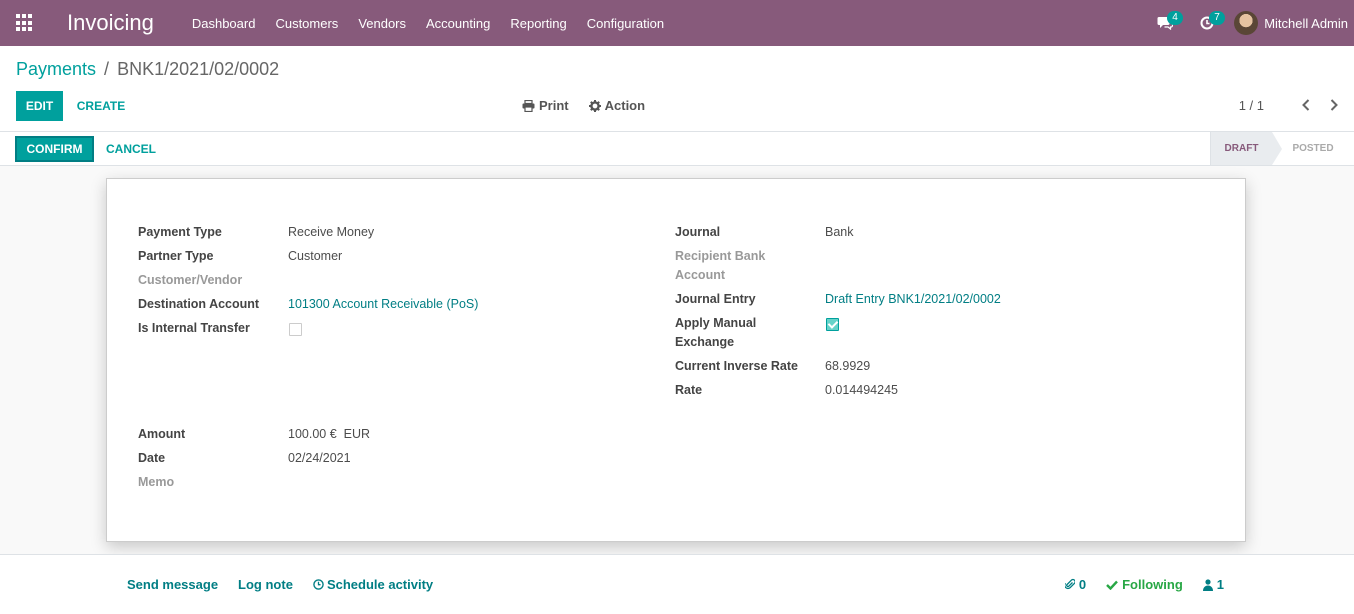 The width and height of the screenshot is (1354, 614). What do you see at coordinates (677, 149) in the screenshot?
I see `form-statusbar: CONFIRM CANCEL DRAFT POSTED` at bounding box center [677, 149].